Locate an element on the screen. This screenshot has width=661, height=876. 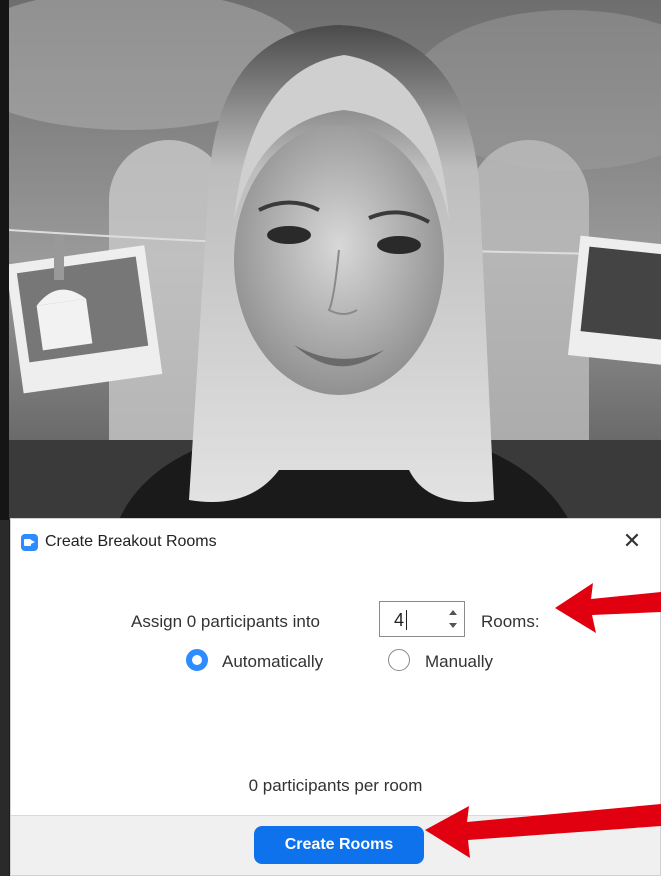
arrow-create-annotation is located at coordinates (543, 831).